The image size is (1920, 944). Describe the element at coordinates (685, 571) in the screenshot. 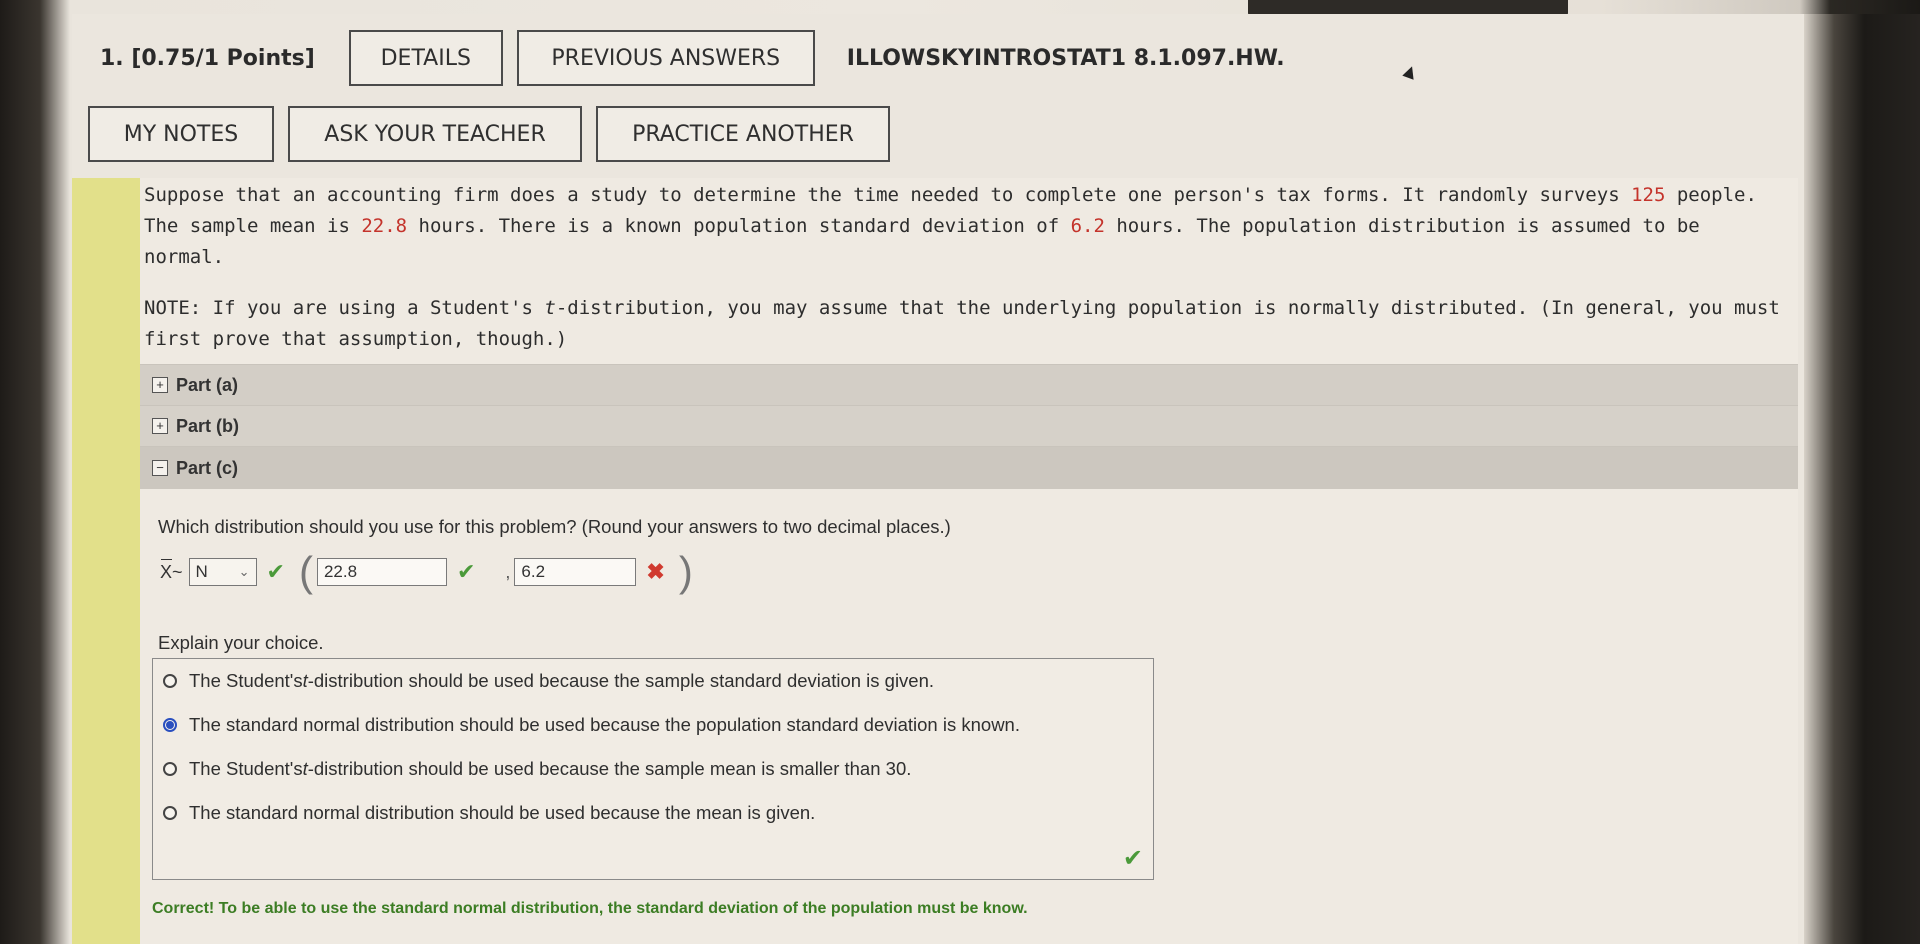

I see `close-paren: )` at that location.